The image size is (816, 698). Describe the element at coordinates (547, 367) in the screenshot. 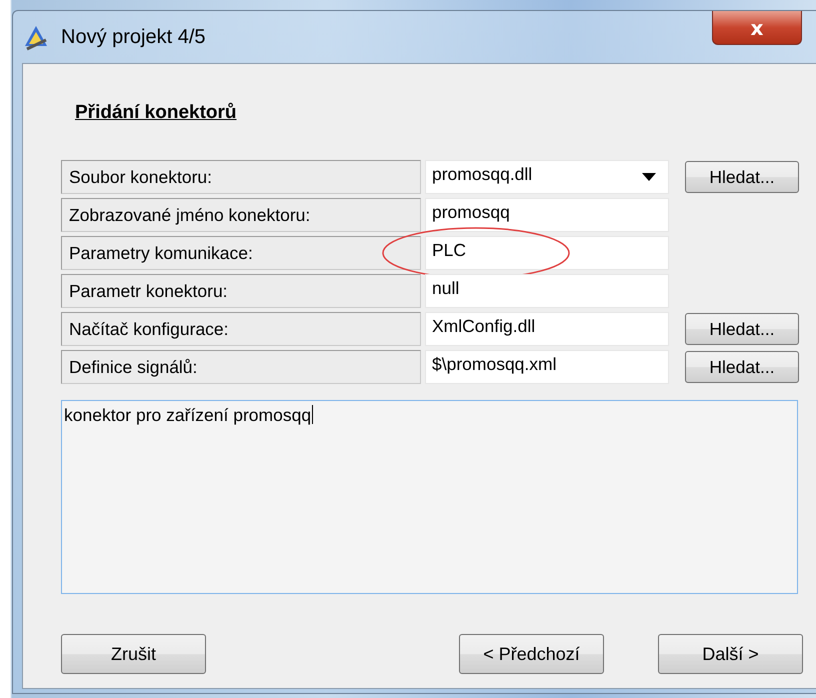

I see `input-field: $\promosqq.xml` at that location.